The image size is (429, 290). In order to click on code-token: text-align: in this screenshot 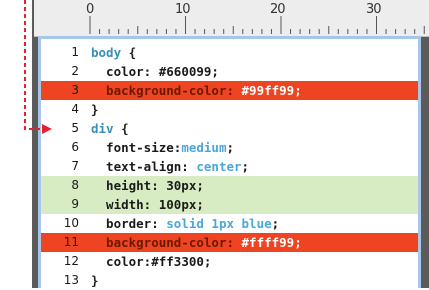, I will do `click(140, 166)`.